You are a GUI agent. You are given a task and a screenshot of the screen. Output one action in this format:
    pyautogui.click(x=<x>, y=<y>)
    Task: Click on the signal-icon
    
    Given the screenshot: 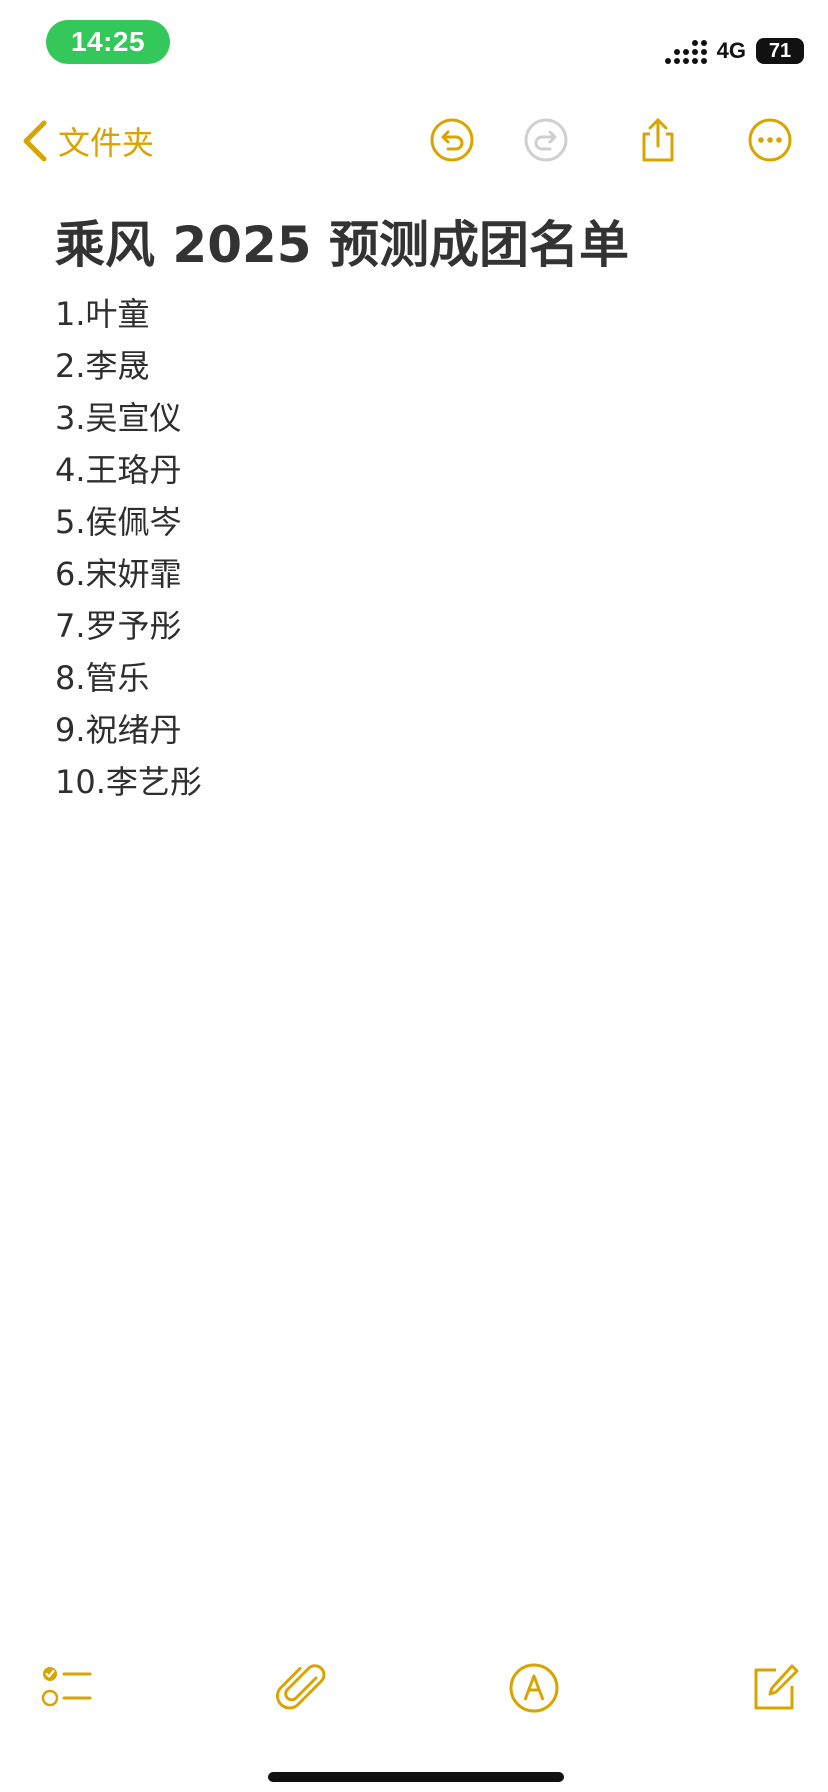 What is the action you would take?
    pyautogui.click(x=685, y=51)
    